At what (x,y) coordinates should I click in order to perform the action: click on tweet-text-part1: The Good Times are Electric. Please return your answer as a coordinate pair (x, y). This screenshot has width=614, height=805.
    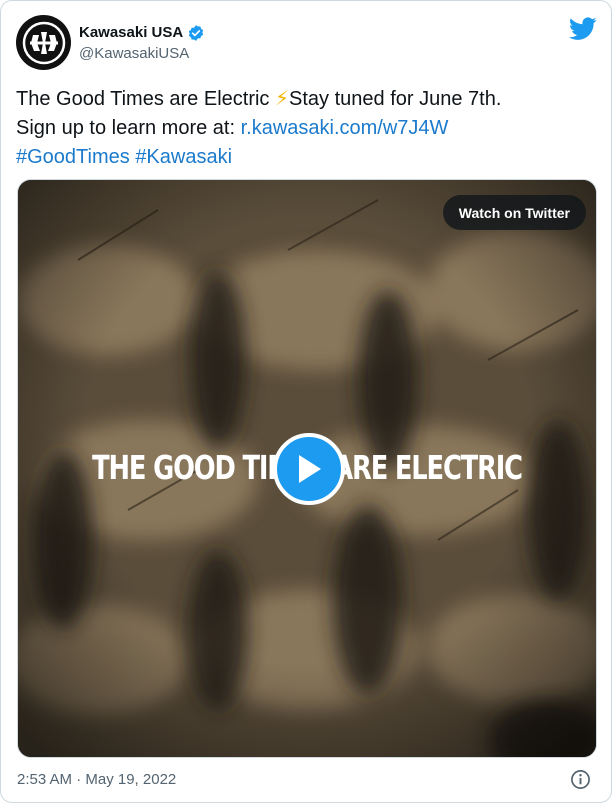
    Looking at the image, I should click on (145, 99).